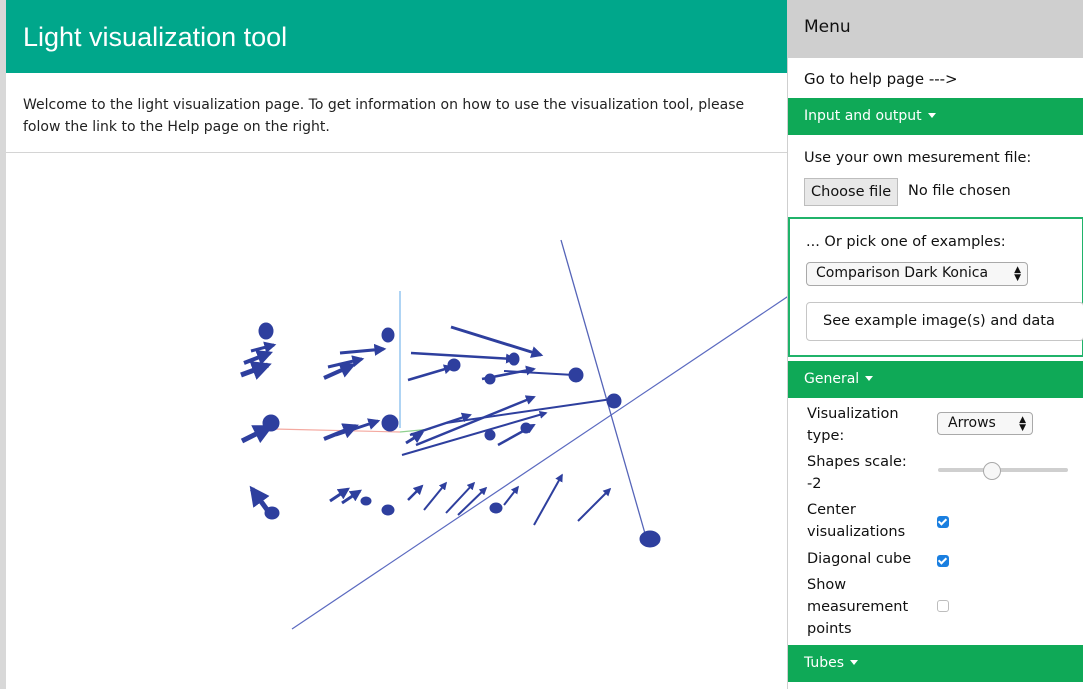  Describe the element at coordinates (959, 191) in the screenshot. I see `file-status: No file chosen` at that location.